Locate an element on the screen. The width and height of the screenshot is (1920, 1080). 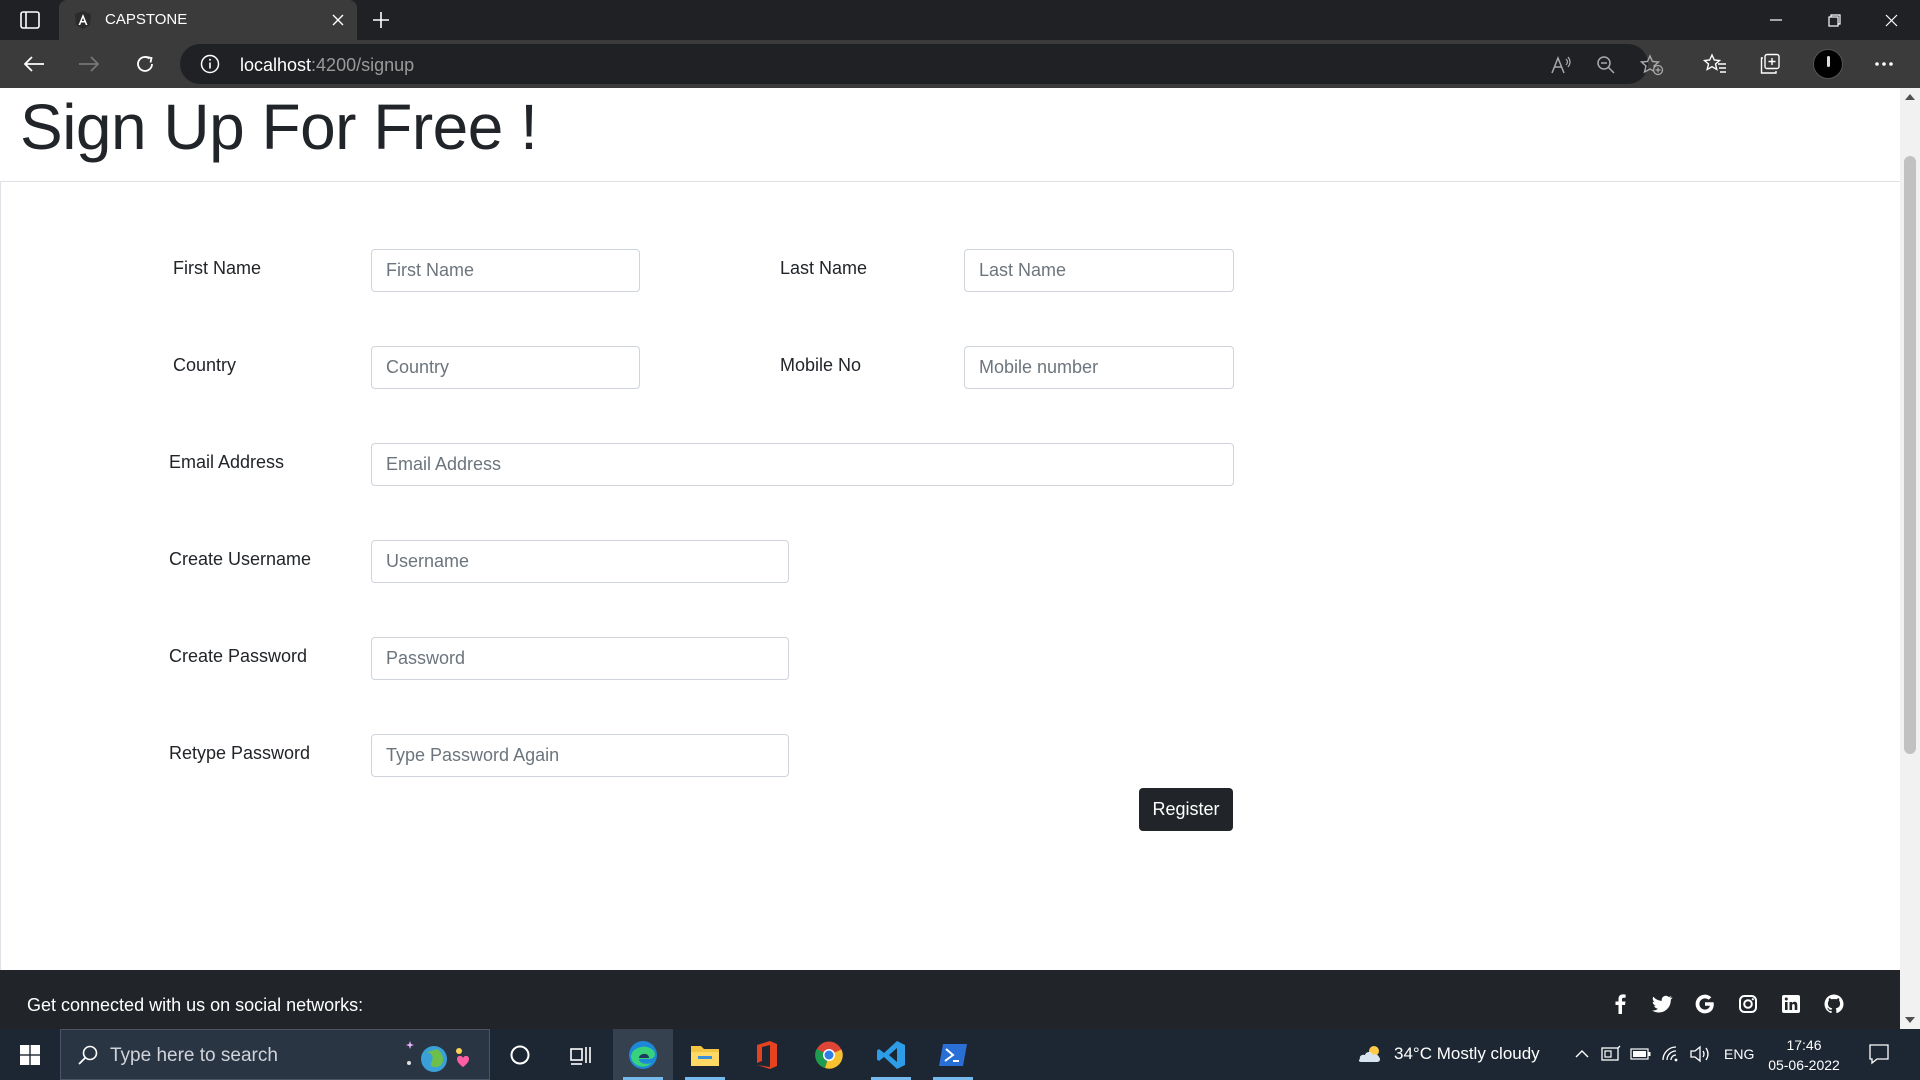
search-highlight-icon is located at coordinates (437, 1056).